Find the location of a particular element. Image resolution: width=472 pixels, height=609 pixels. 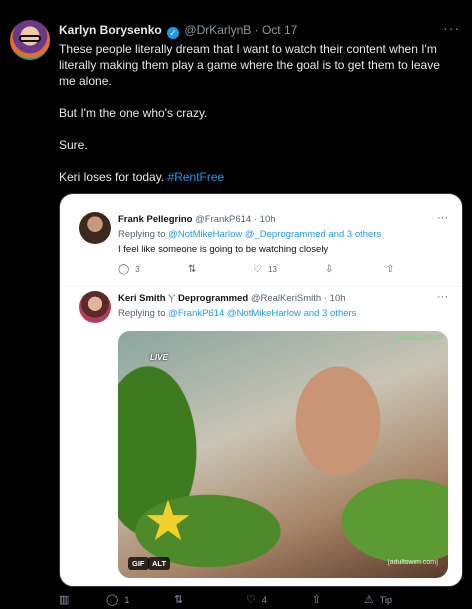

gif-watermark-top: TRENDIZISST is located at coordinates (419, 338).